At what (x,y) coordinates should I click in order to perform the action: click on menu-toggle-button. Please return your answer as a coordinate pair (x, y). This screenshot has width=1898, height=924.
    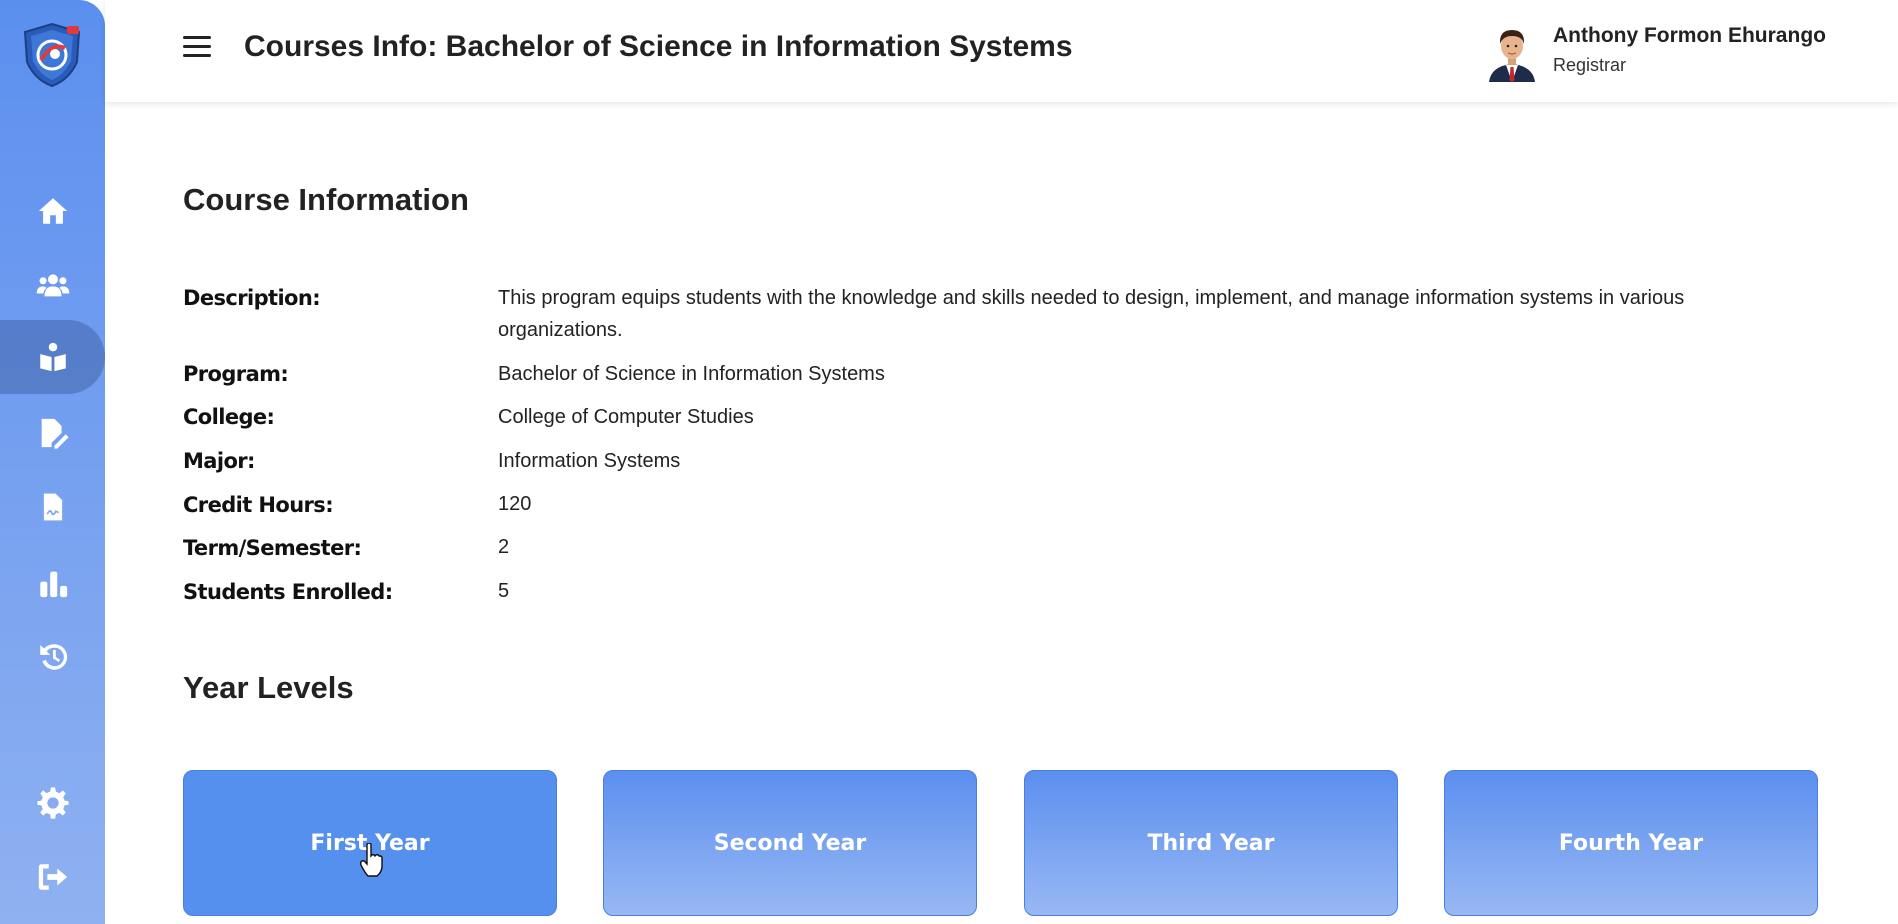
    Looking at the image, I should click on (197, 50).